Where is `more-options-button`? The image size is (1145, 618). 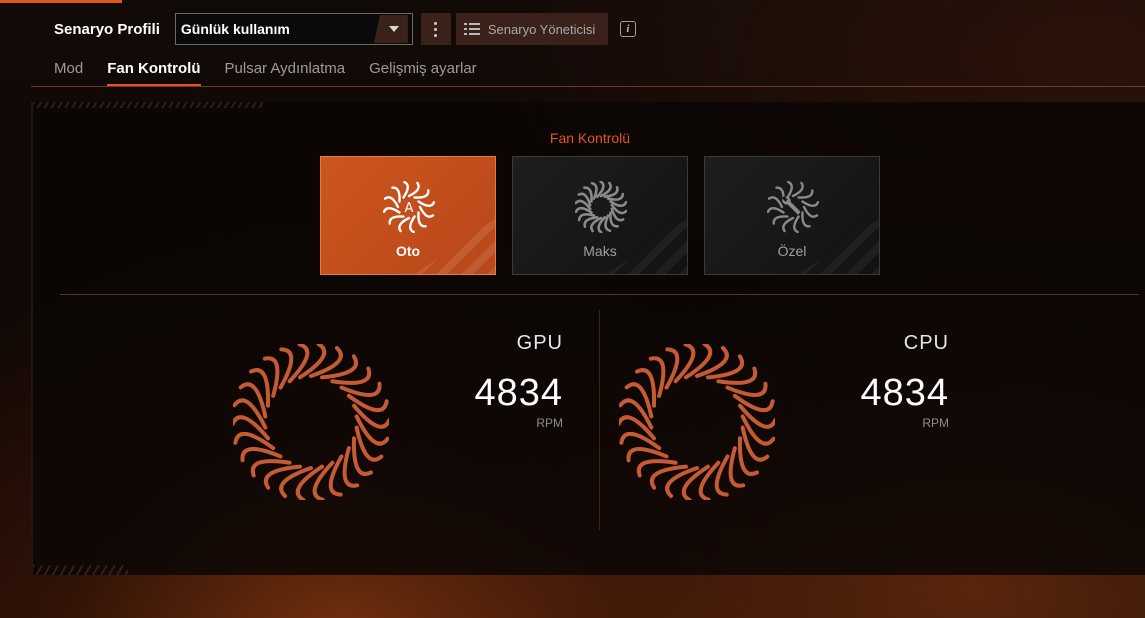 more-options-button is located at coordinates (435, 29).